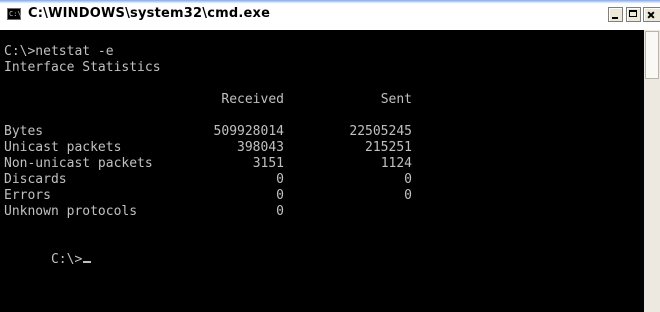 The height and width of the screenshot is (312, 660). Describe the element at coordinates (388, 147) in the screenshot. I see `row-sent: 215251` at that location.